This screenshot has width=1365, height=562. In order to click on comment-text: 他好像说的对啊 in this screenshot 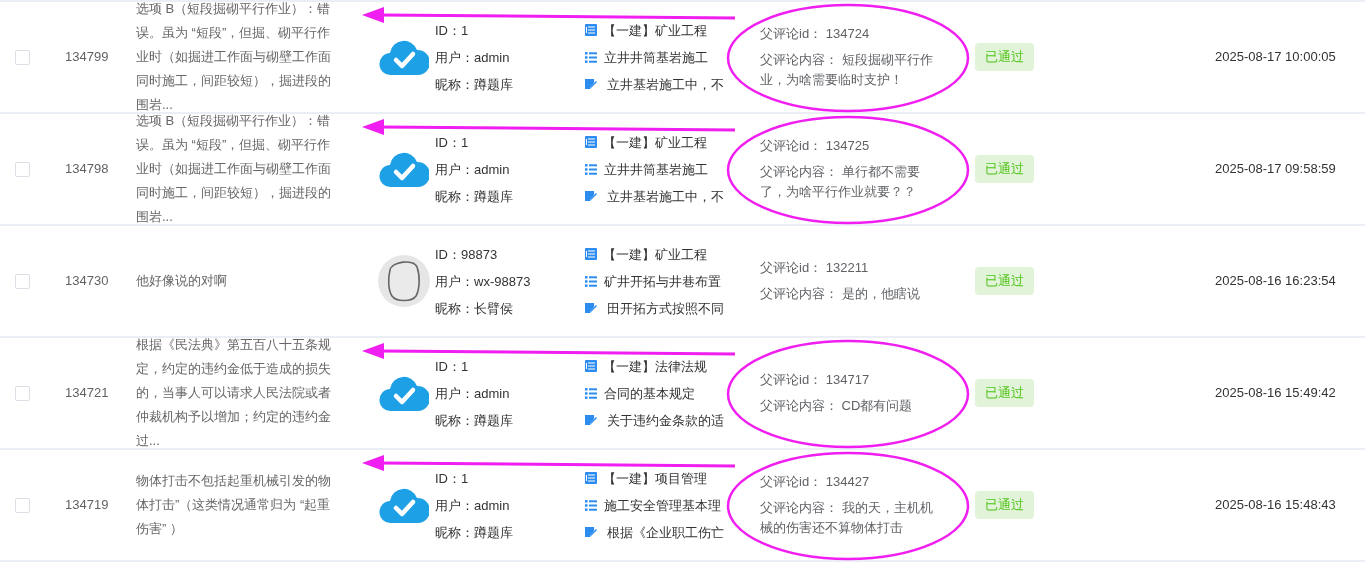, I will do `click(182, 281)`.